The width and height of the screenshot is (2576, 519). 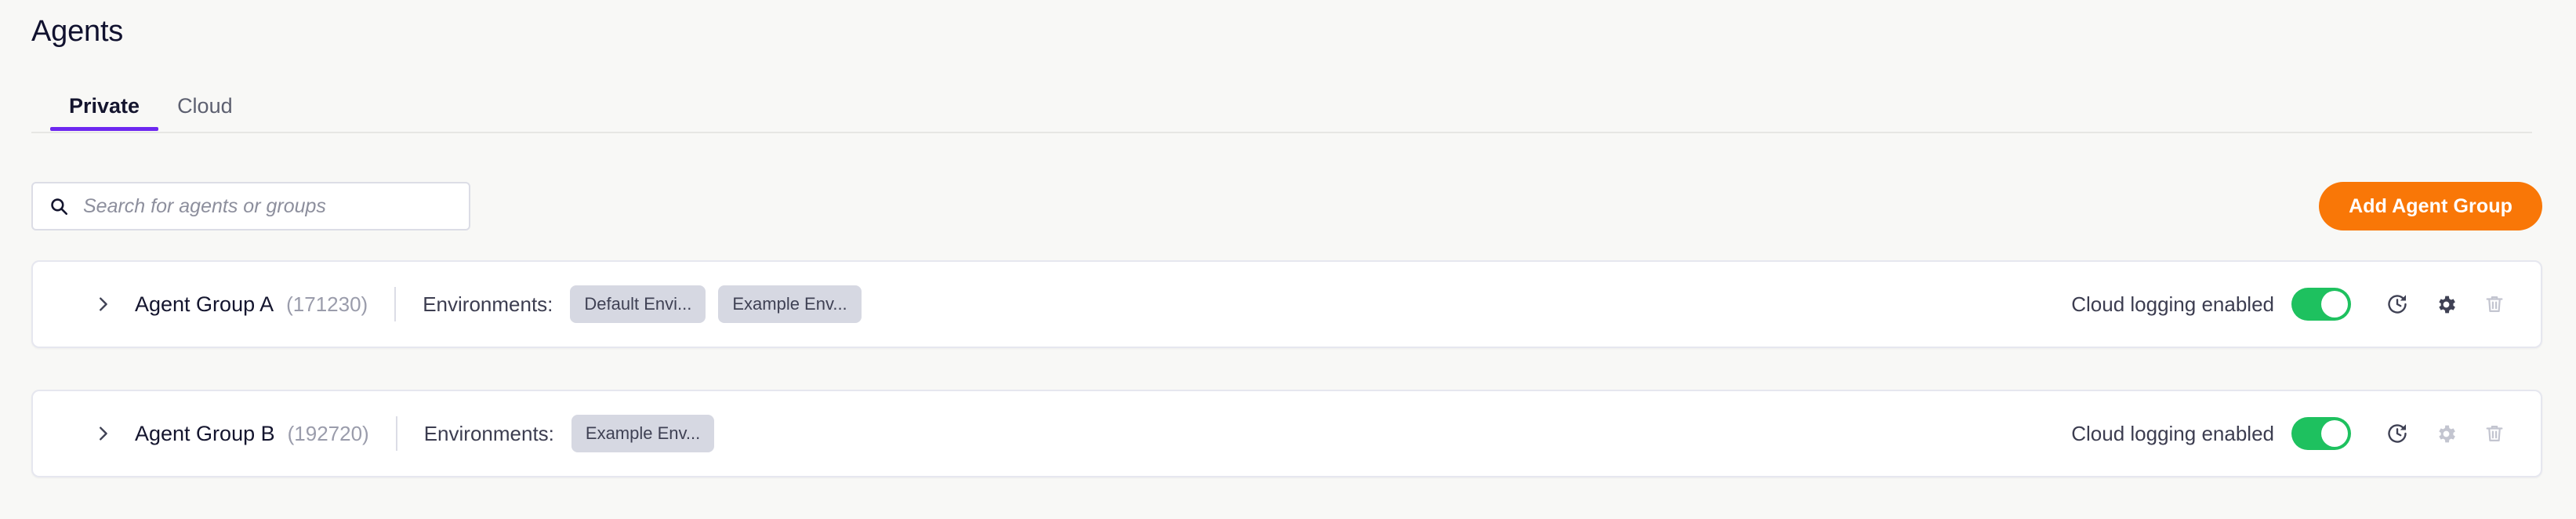 What do you see at coordinates (105, 114) in the screenshot?
I see `tab-private: Private` at bounding box center [105, 114].